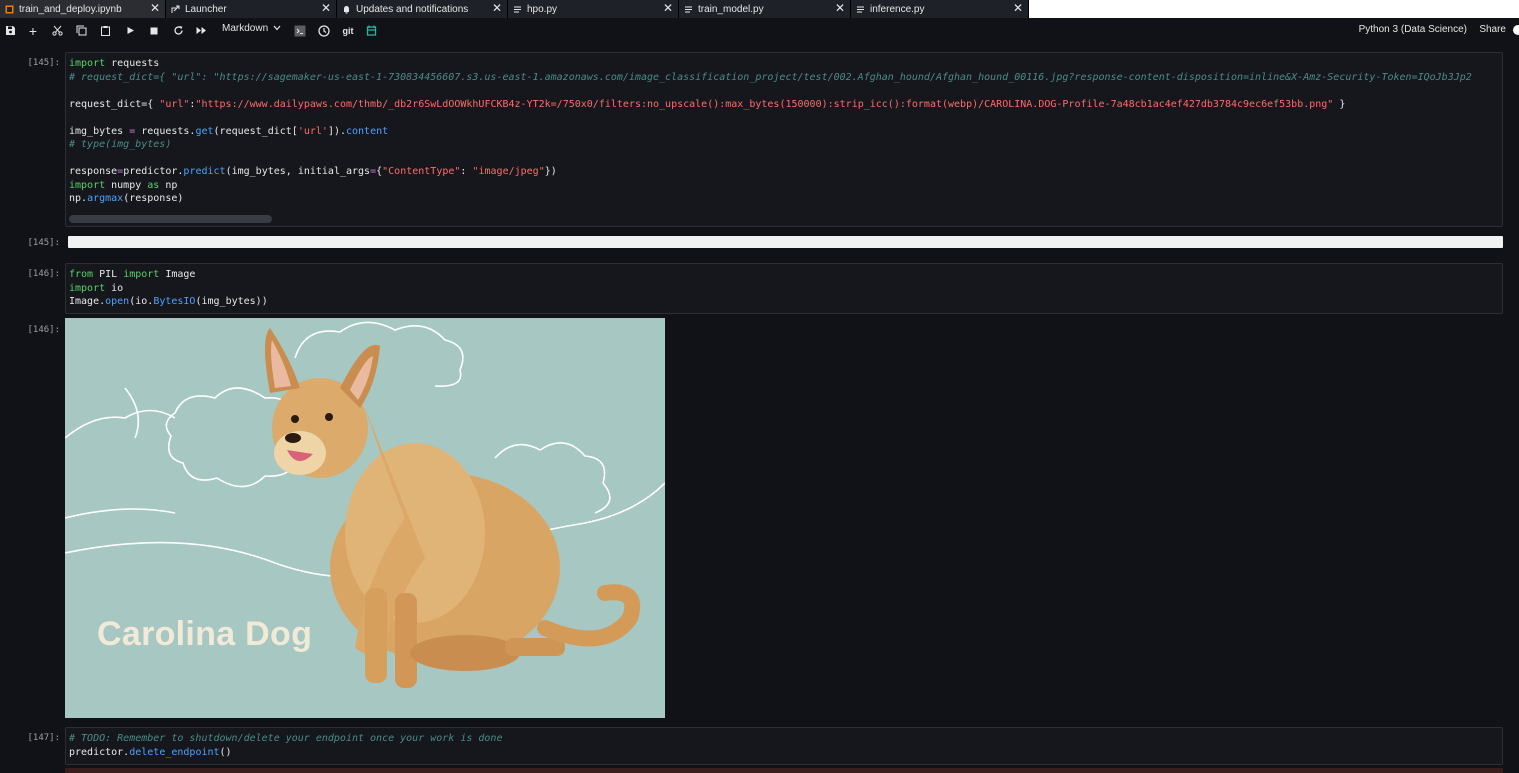 The image size is (1519, 773). I want to click on tab-label: Updates and notifications, so click(412, 9).